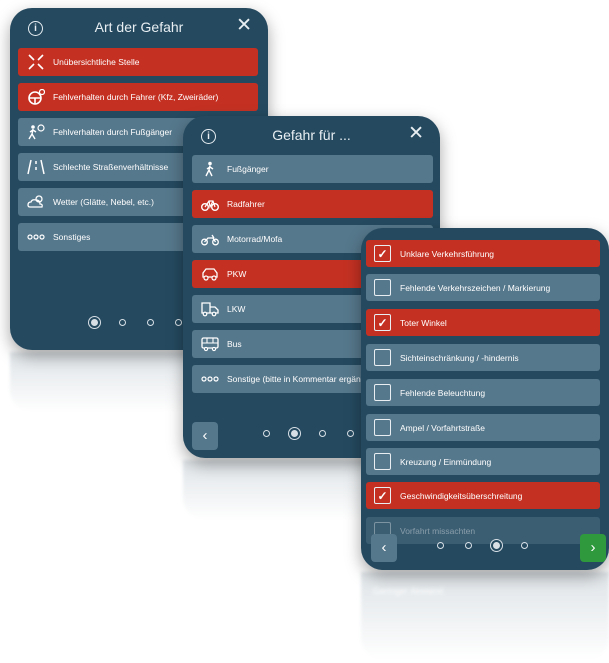 The image size is (609, 663). I want to click on option-label: Fehlverhalten durch Fußgänger, so click(113, 132).